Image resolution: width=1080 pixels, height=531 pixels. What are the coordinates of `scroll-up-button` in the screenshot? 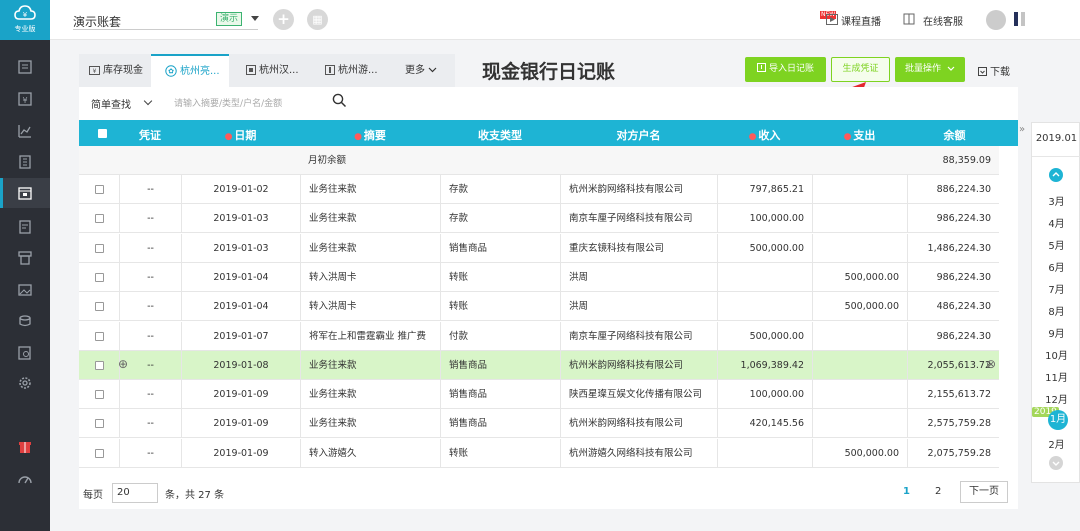 It's located at (1056, 175).